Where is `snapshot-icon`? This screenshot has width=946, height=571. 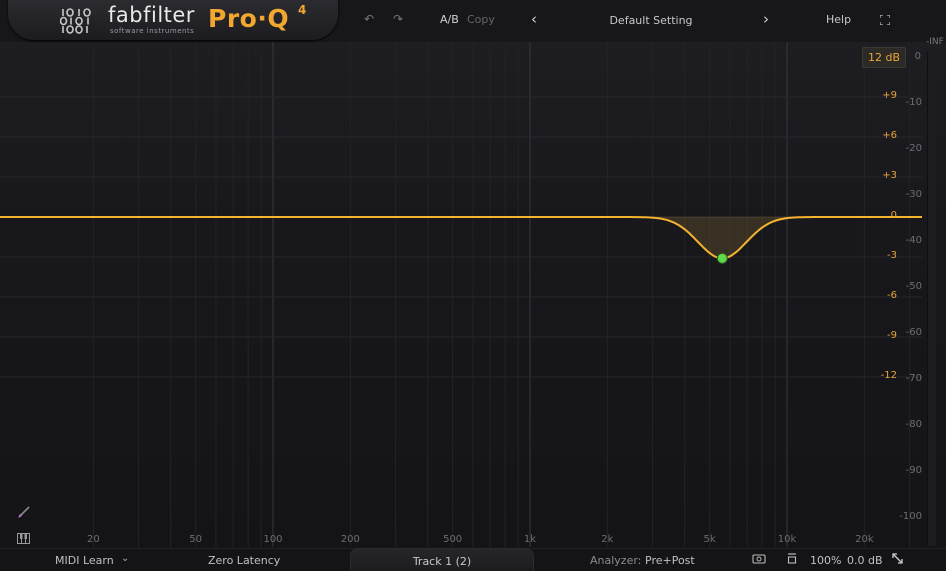
snapshot-icon is located at coordinates (759, 558).